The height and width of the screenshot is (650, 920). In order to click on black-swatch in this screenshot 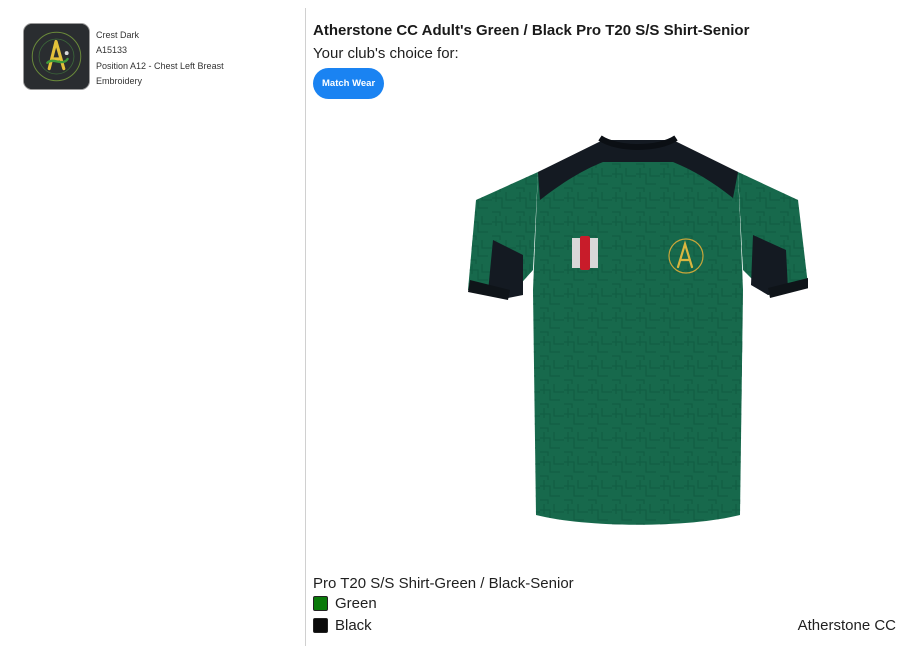, I will do `click(320, 625)`.